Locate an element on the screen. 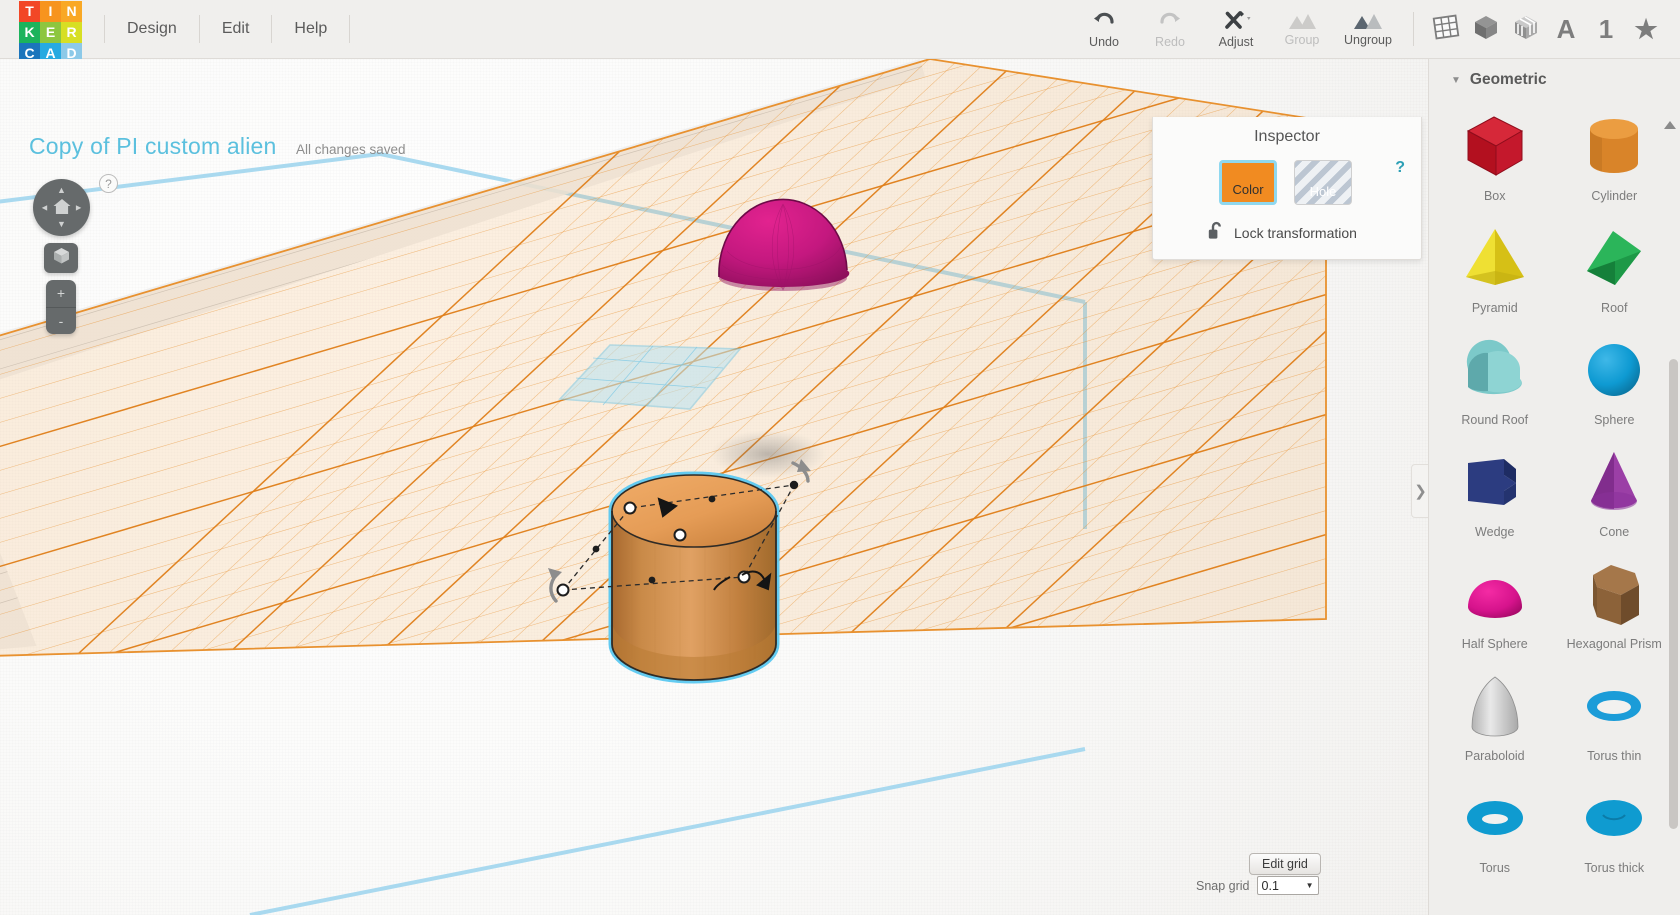 The width and height of the screenshot is (1680, 915). redo-icon is located at coordinates (1170, 21).